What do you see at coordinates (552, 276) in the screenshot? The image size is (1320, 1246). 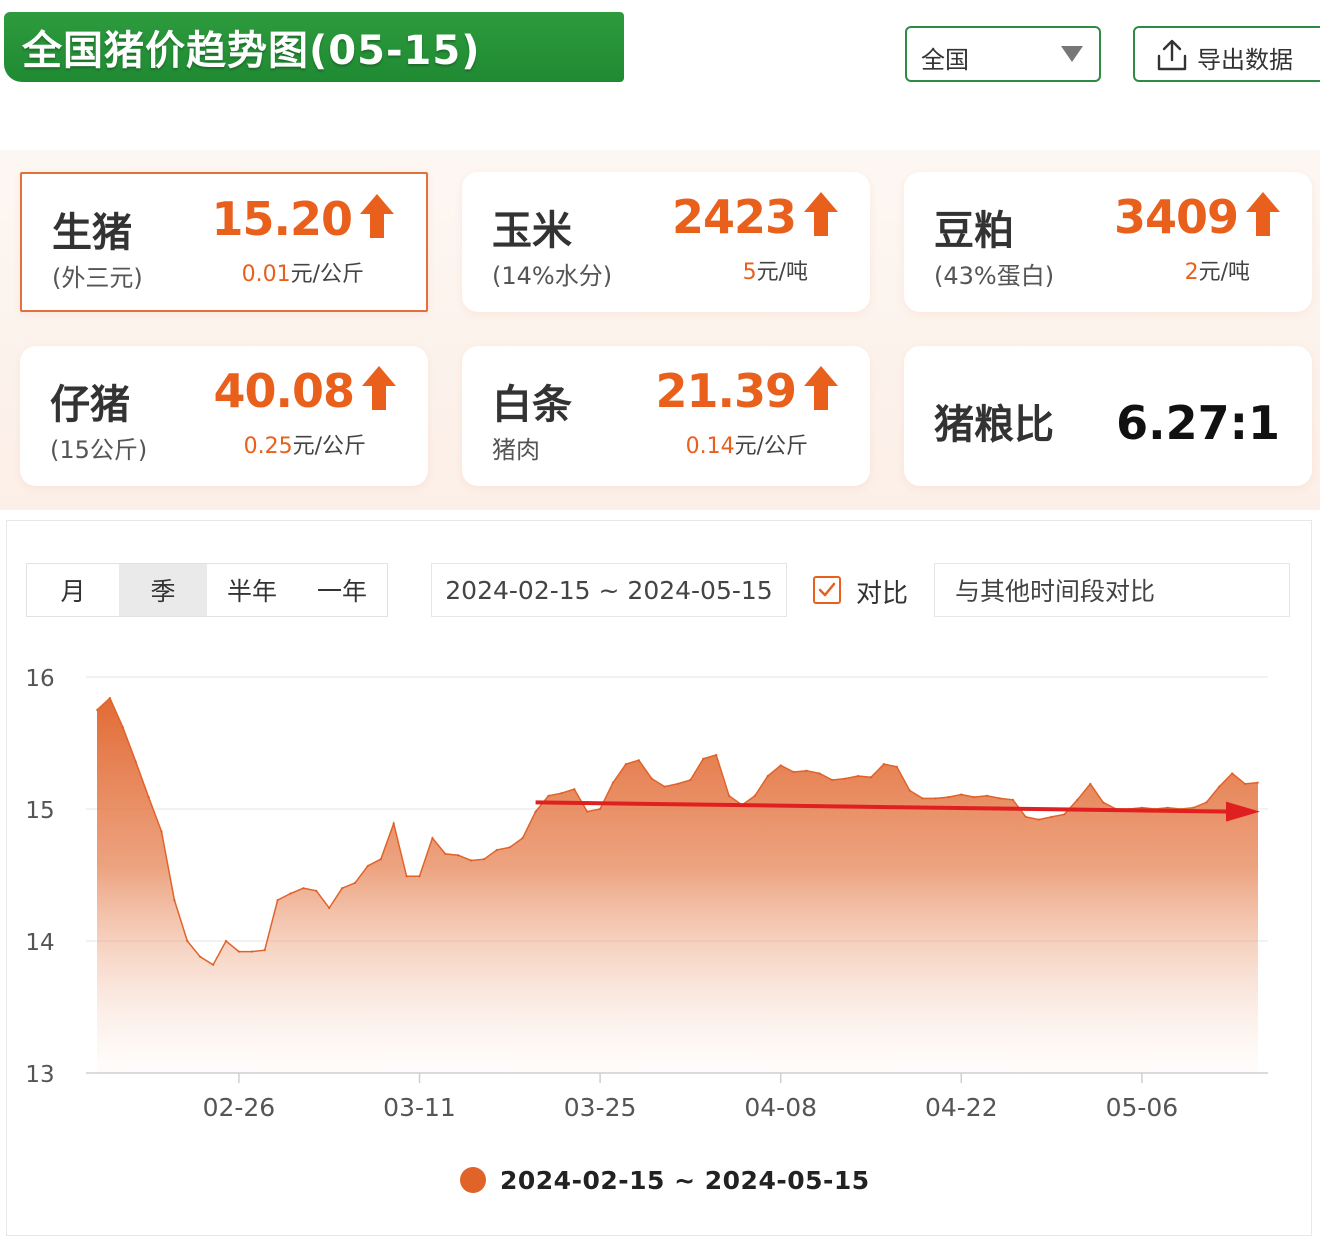 I see `card-sub: (14%水分)` at bounding box center [552, 276].